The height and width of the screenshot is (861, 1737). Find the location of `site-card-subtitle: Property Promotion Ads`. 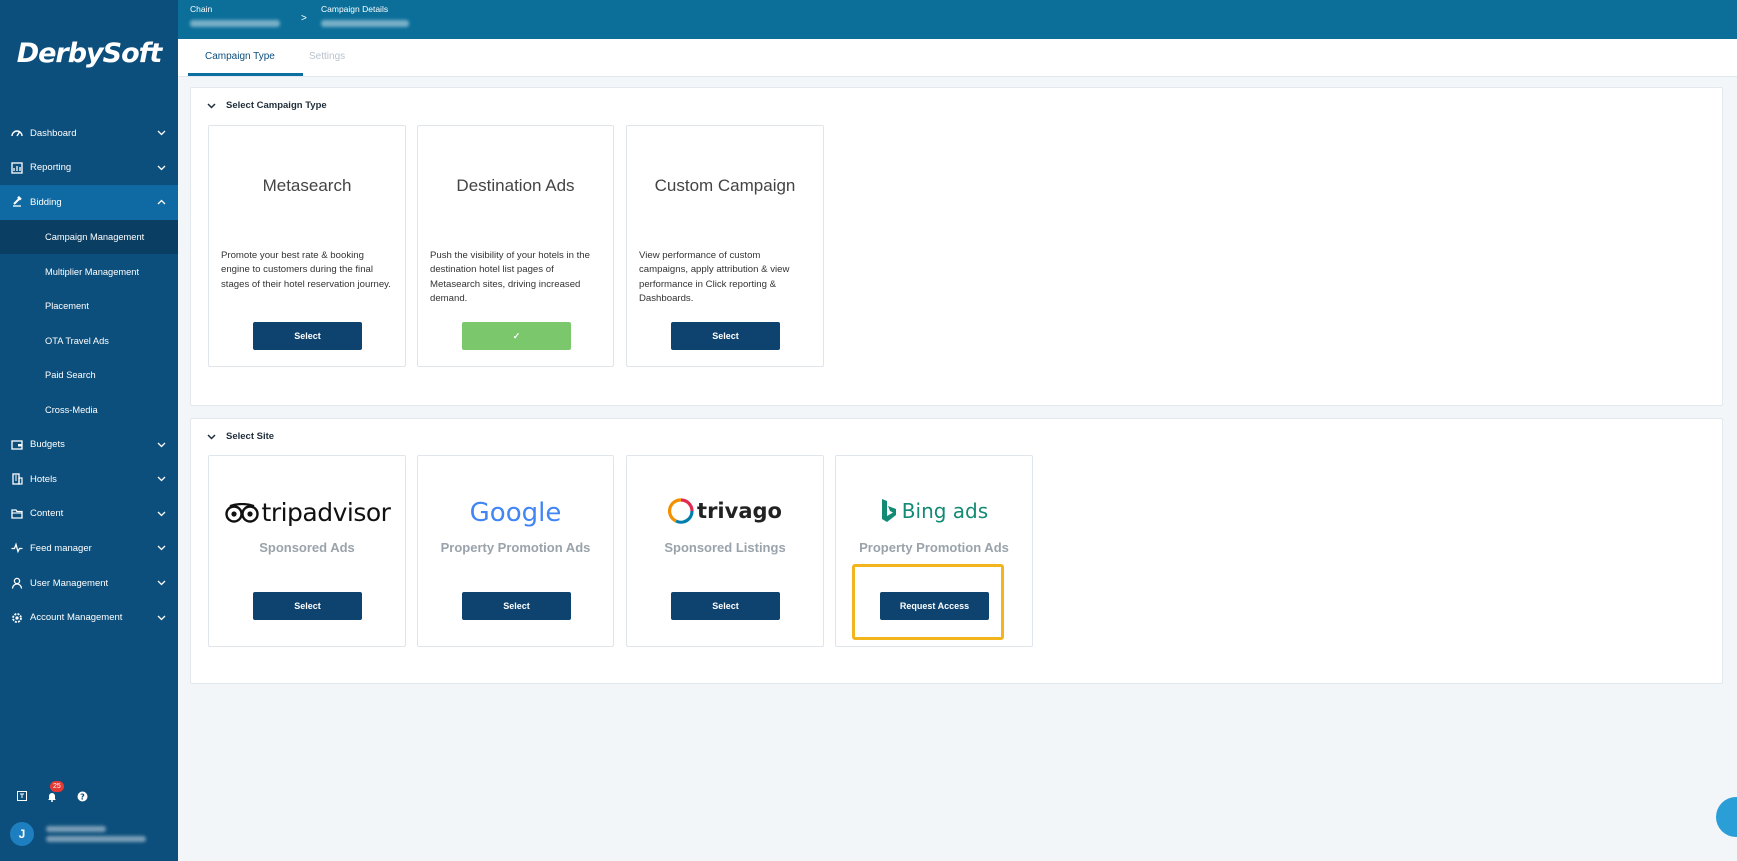

site-card-subtitle: Property Promotion Ads is located at coordinates (515, 547).